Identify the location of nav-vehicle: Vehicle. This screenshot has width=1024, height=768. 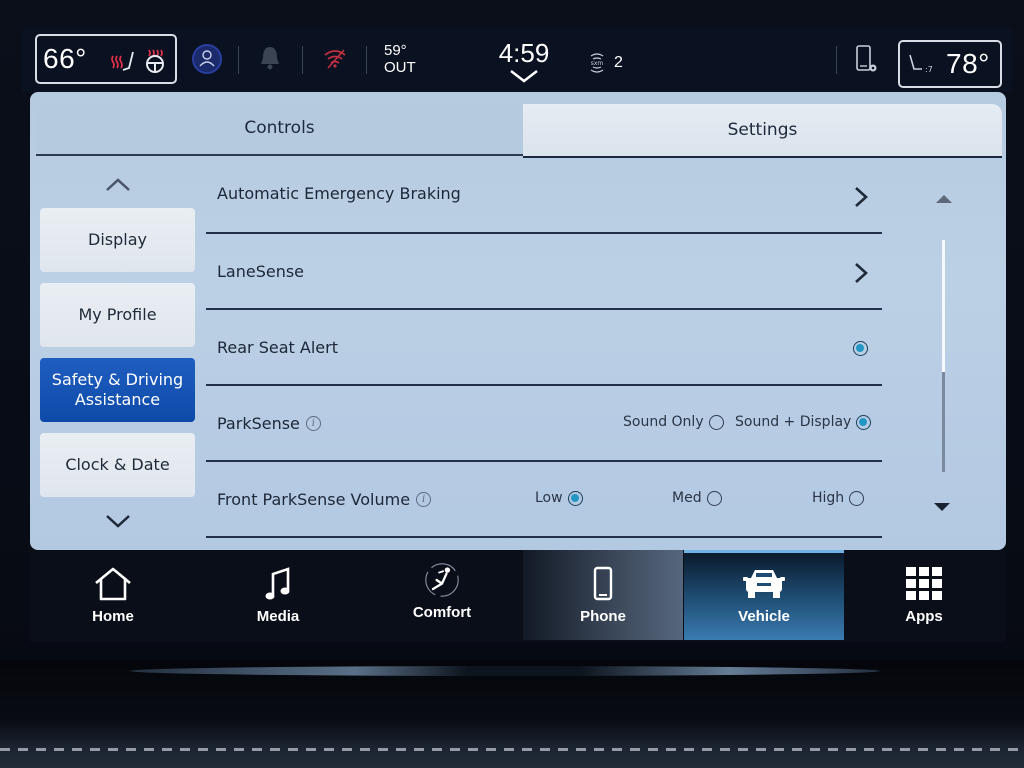
(764, 595).